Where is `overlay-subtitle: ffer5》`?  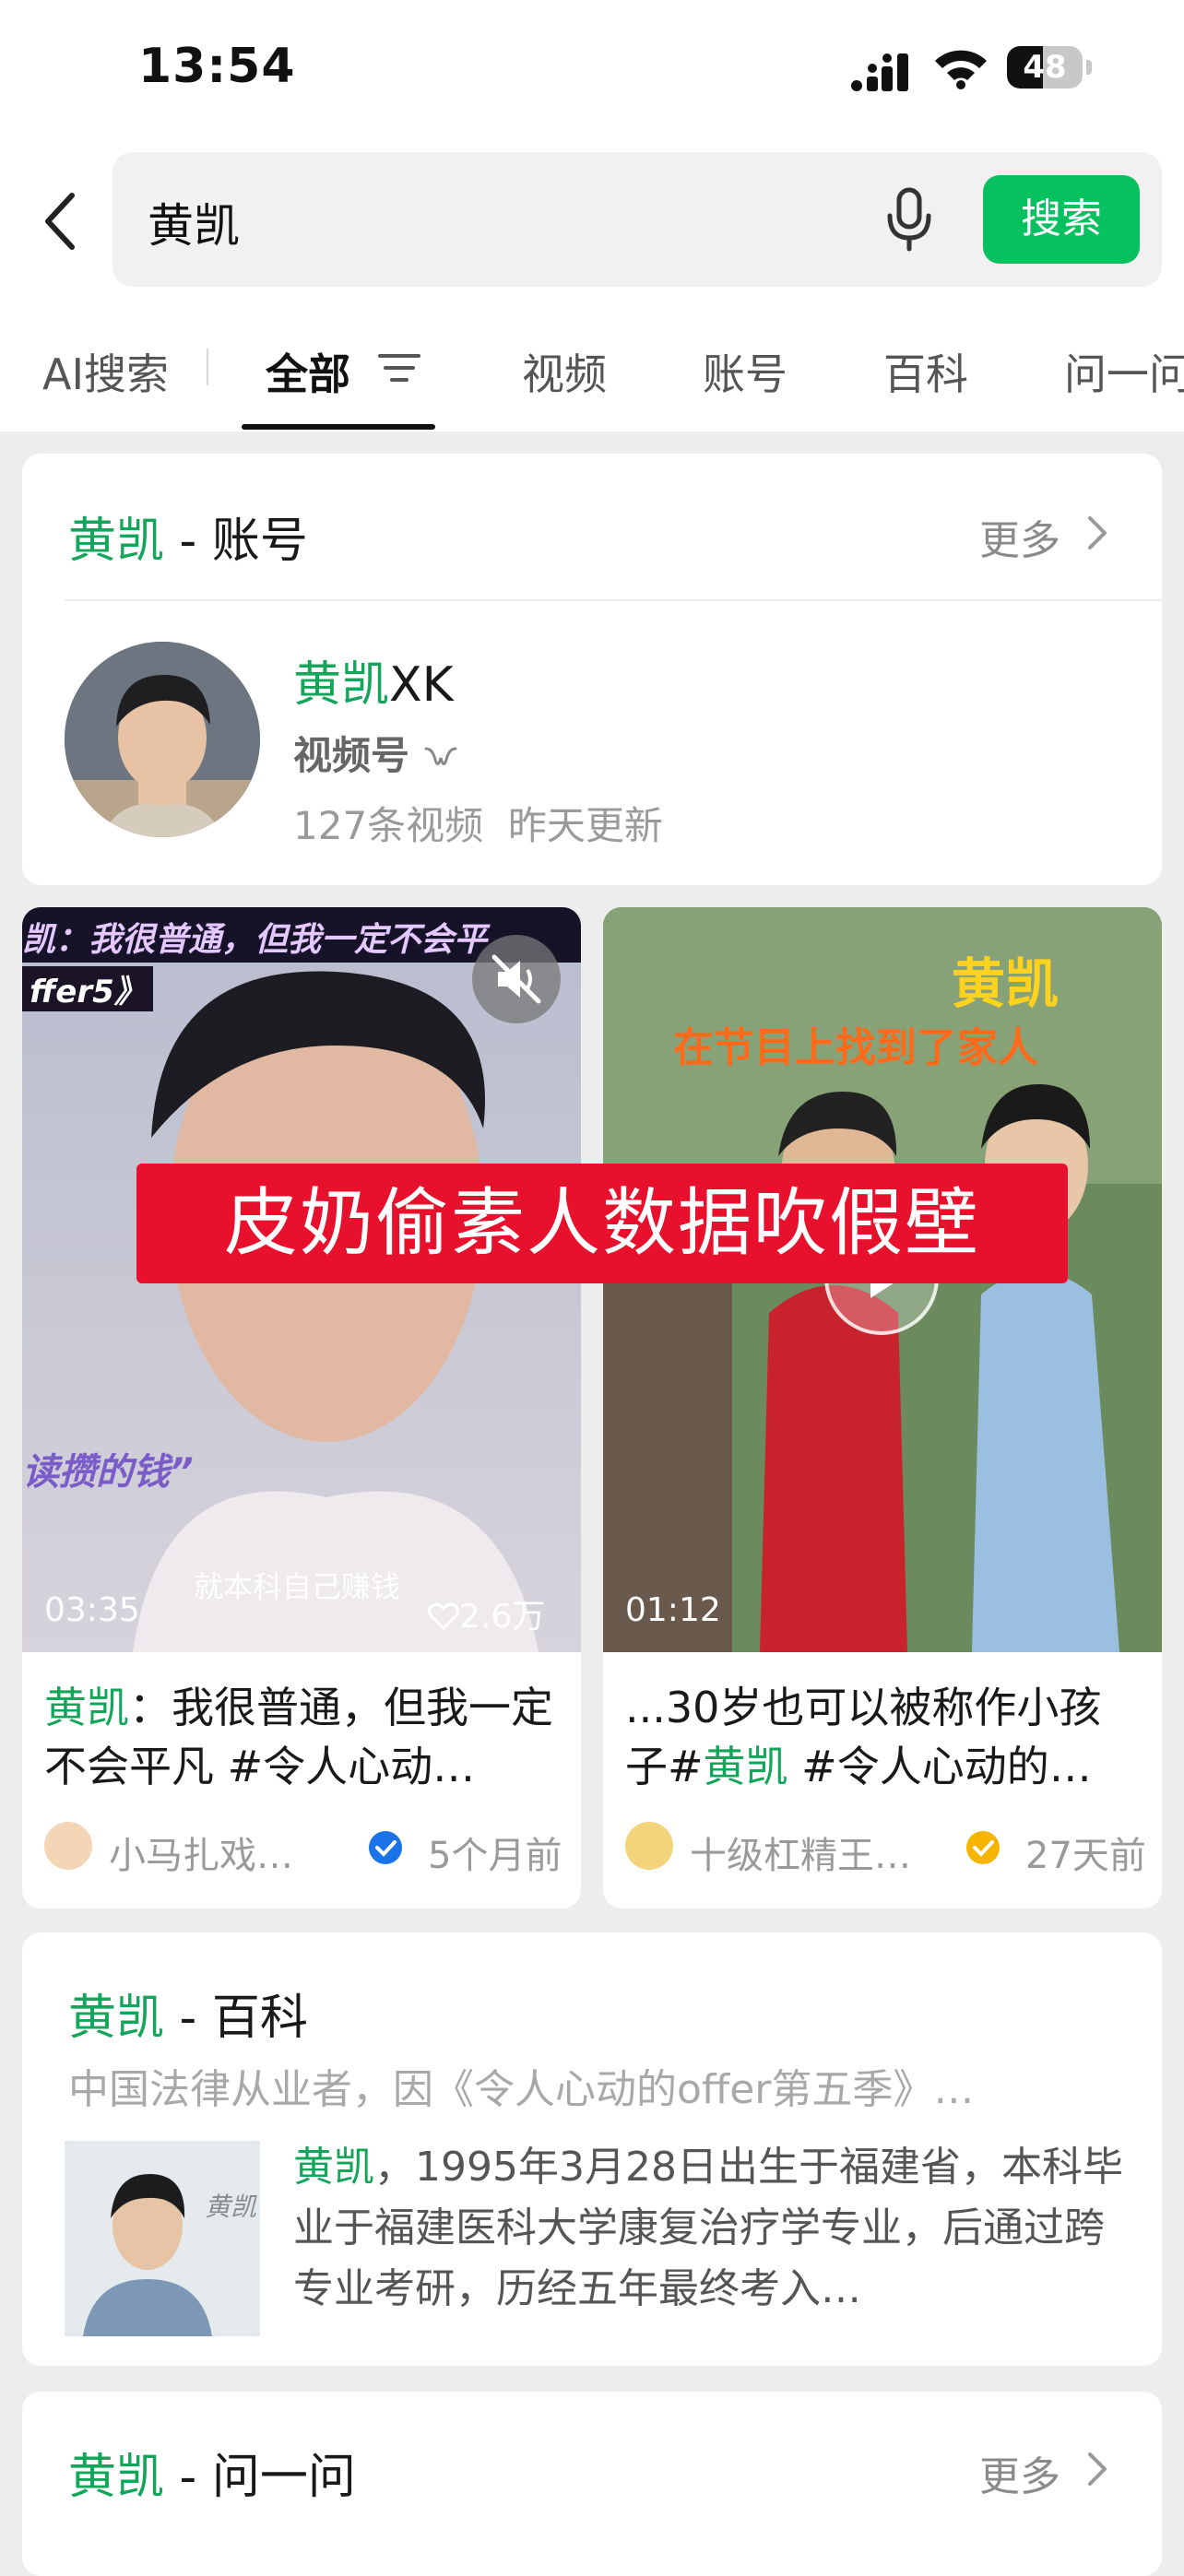
overlay-subtitle: ffer5》 is located at coordinates (87, 988).